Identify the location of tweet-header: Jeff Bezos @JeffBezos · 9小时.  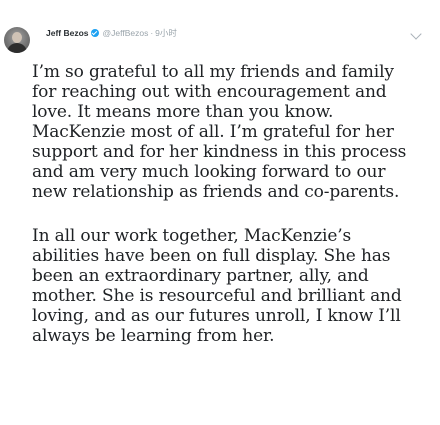
(111, 33).